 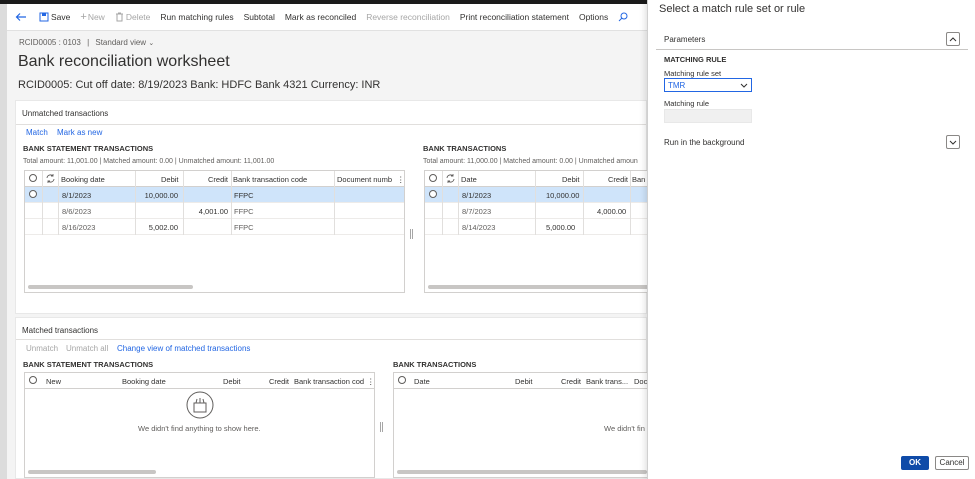 I want to click on ok-button: OK, so click(x=915, y=463).